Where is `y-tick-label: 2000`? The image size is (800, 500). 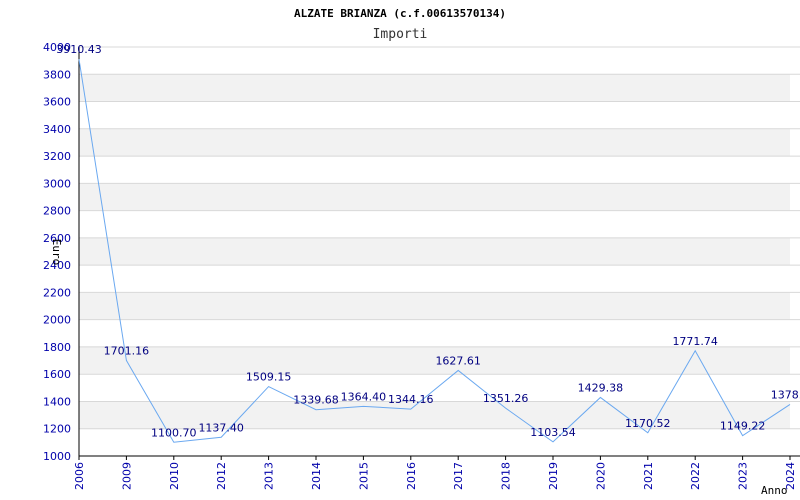
y-tick-label: 2000 is located at coordinates (57, 320).